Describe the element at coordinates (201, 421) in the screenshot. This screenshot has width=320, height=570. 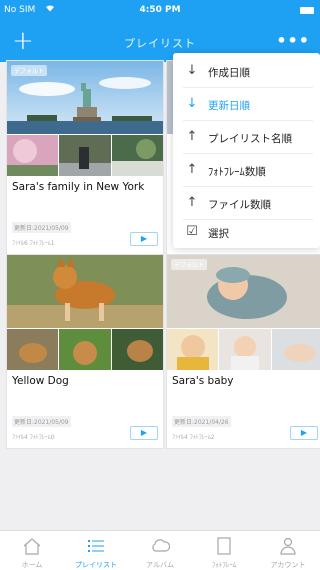
I see `updated-date: 更新日:2021/04/26` at that location.